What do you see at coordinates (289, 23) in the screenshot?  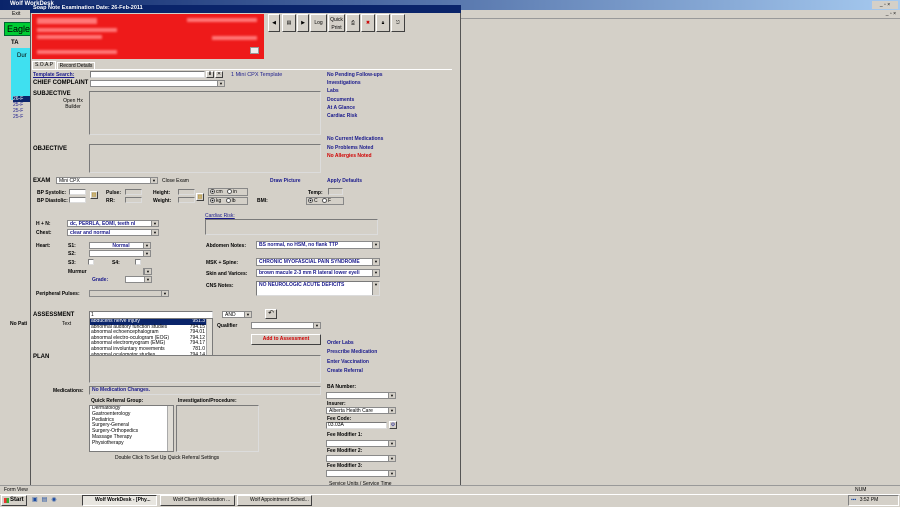 I see `record-icon-button: ▤` at bounding box center [289, 23].